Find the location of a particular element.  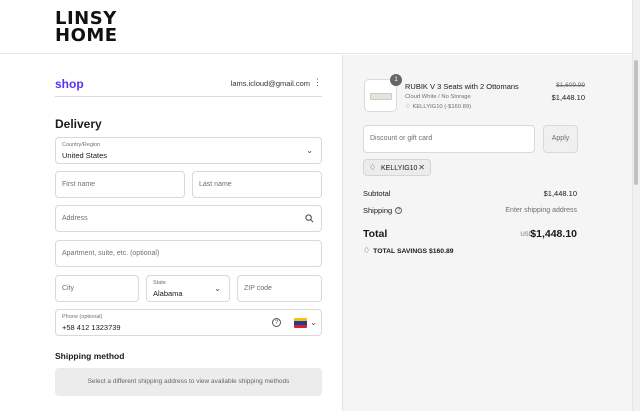

last-name-field: Last name is located at coordinates (257, 184).